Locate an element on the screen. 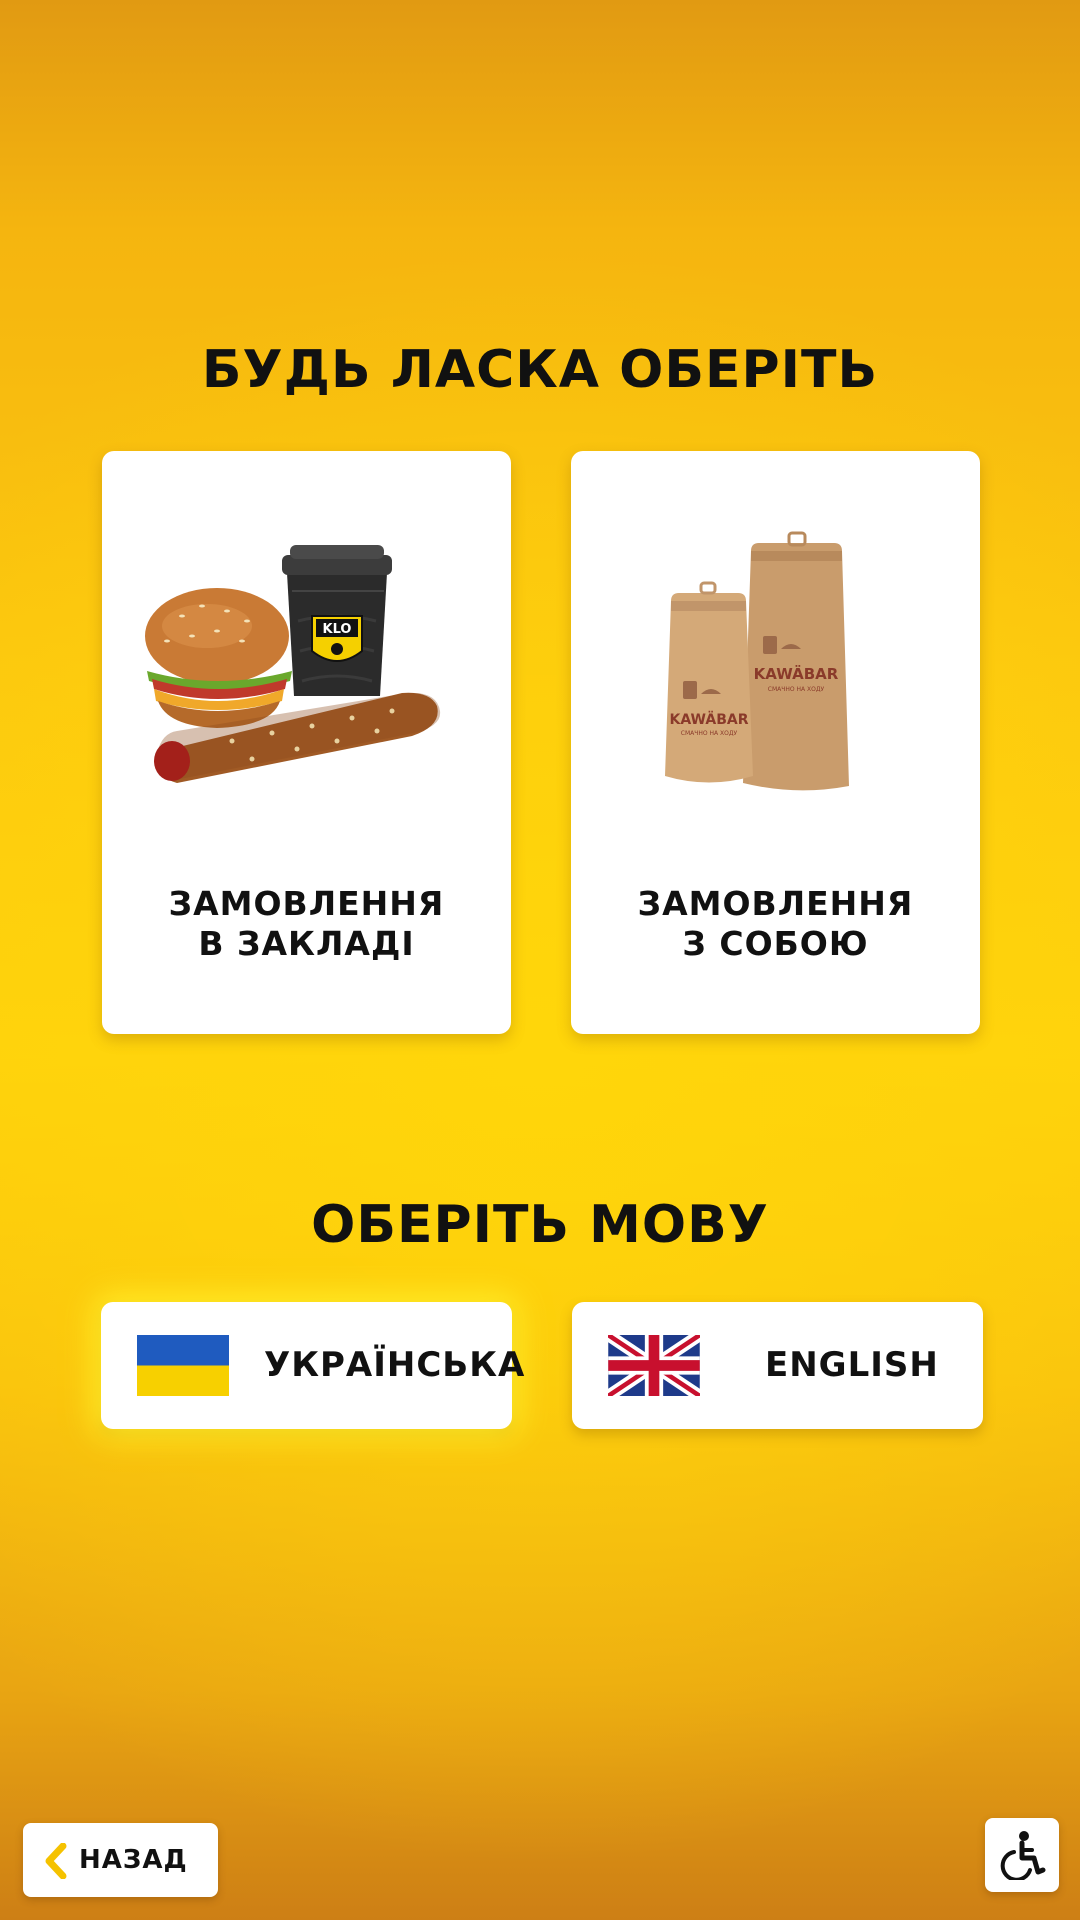 The image size is (1080, 1920). back-button: НАЗАД is located at coordinates (120, 1860).